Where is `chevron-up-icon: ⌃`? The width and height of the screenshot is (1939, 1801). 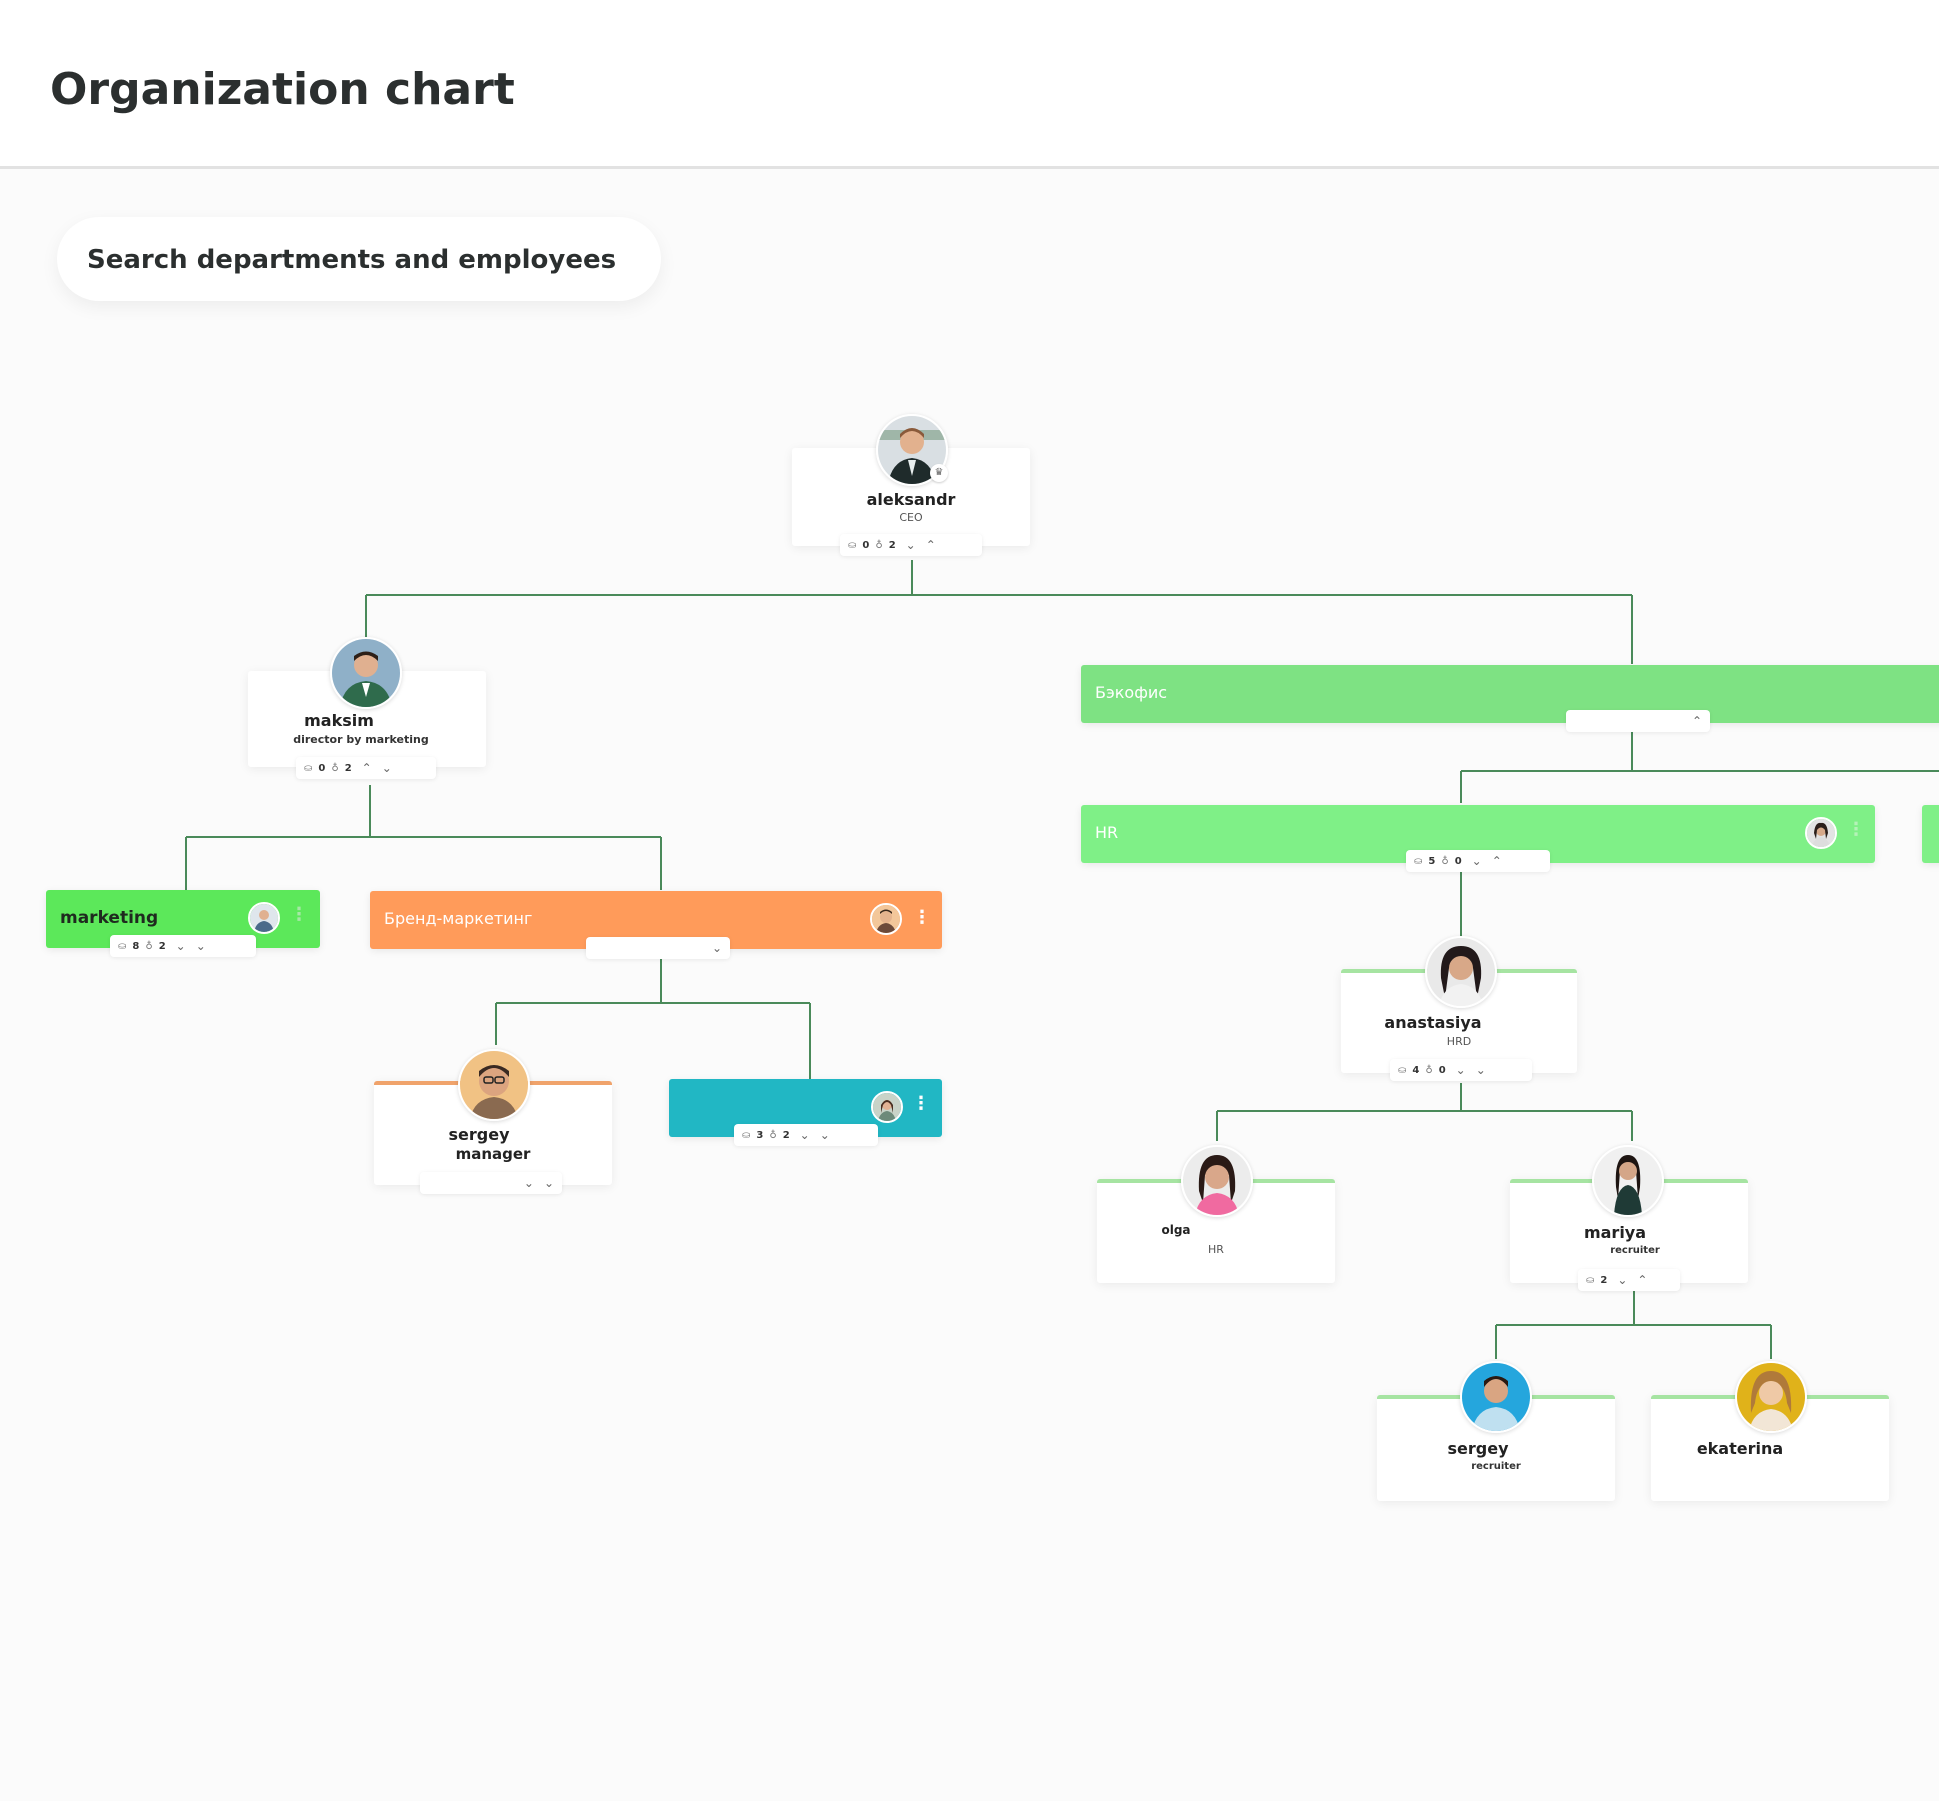
chevron-up-icon: ⌃ is located at coordinates (367, 768).